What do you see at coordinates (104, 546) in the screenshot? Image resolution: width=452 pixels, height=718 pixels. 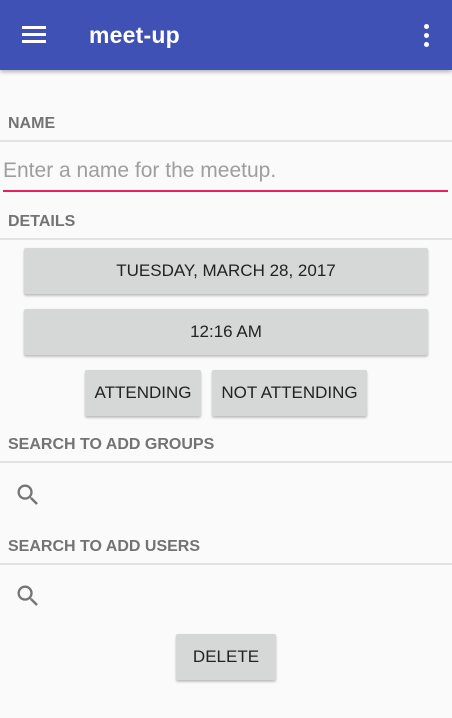 I see `users-section-label: SEARCH TO ADD USERS` at bounding box center [104, 546].